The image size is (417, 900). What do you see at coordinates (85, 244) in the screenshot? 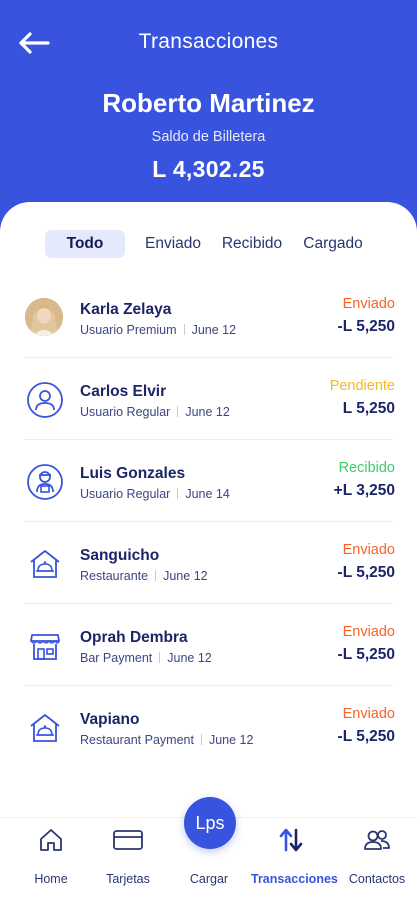
I see `tab-todo: Todo` at bounding box center [85, 244].